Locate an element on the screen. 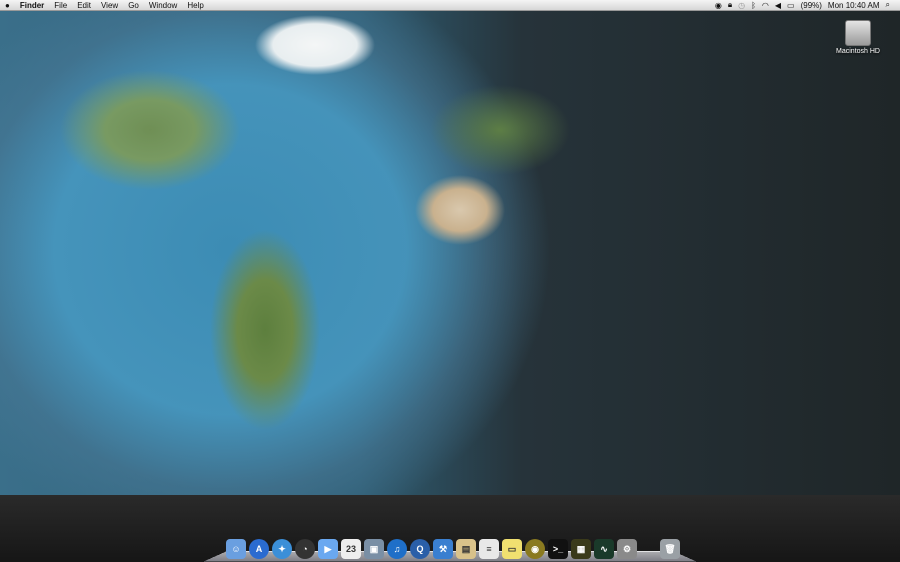  lock-icon: 🔒︎ is located at coordinates (730, 5).